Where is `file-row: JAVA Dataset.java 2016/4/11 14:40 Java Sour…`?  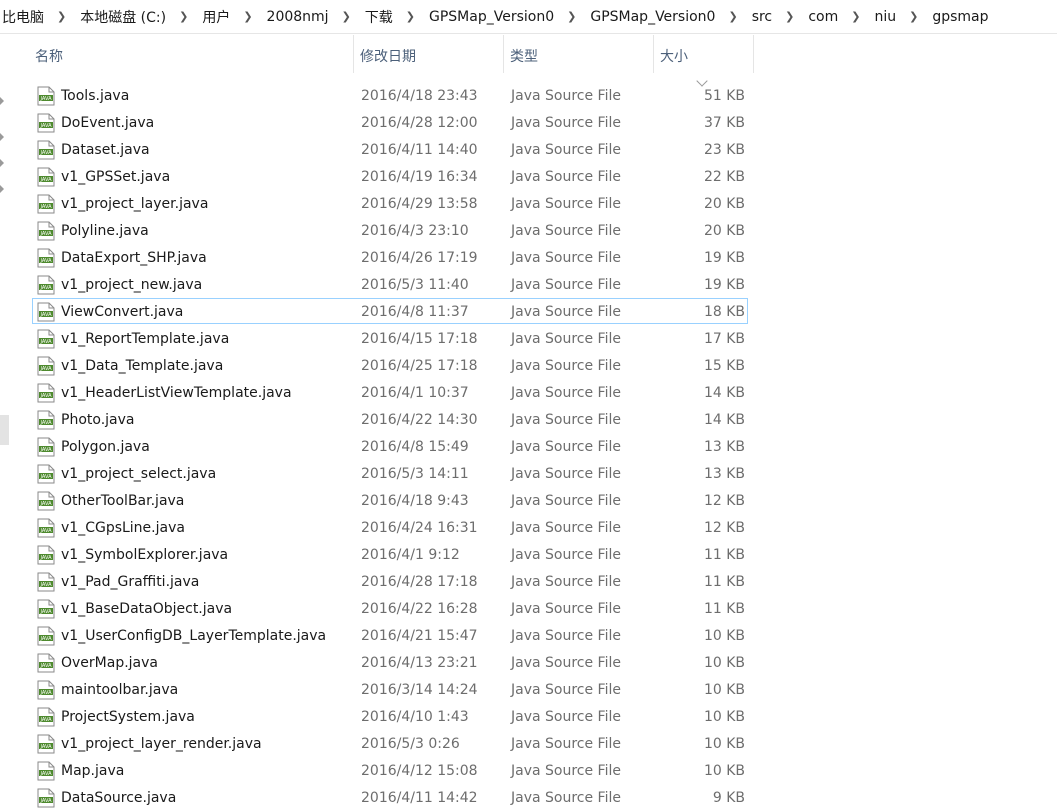
file-row: JAVA Dataset.java 2016/4/11 14:40 Java Sour… is located at coordinates (390, 149).